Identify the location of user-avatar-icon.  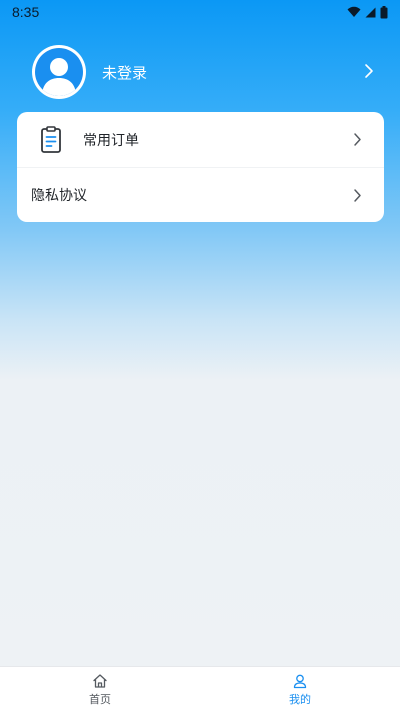
(59, 72).